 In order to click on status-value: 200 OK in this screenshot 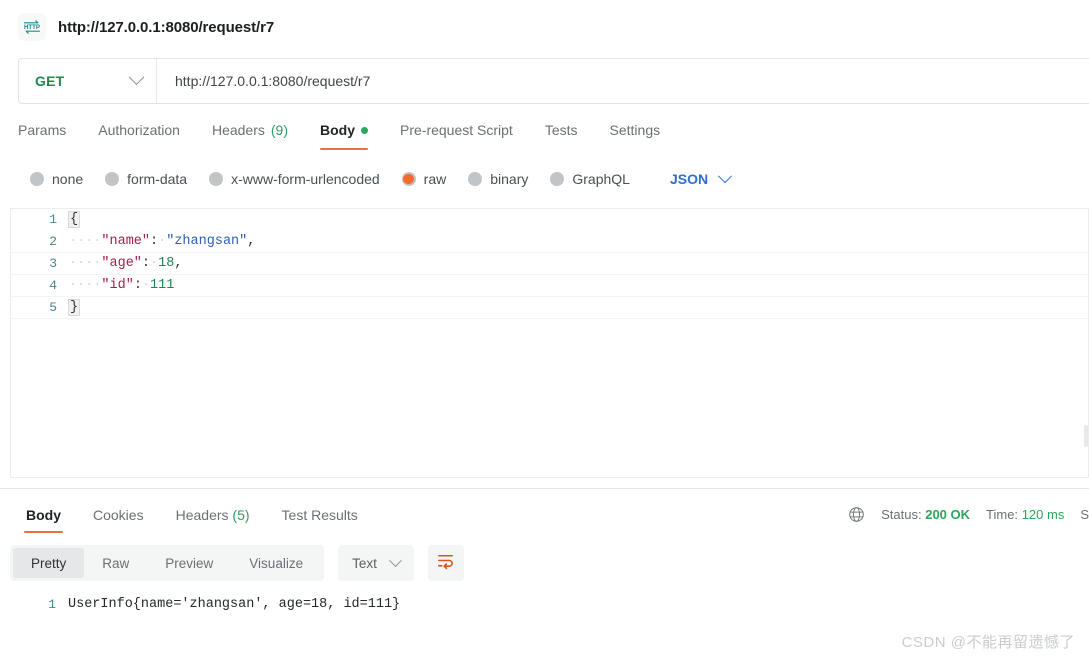, I will do `click(948, 514)`.